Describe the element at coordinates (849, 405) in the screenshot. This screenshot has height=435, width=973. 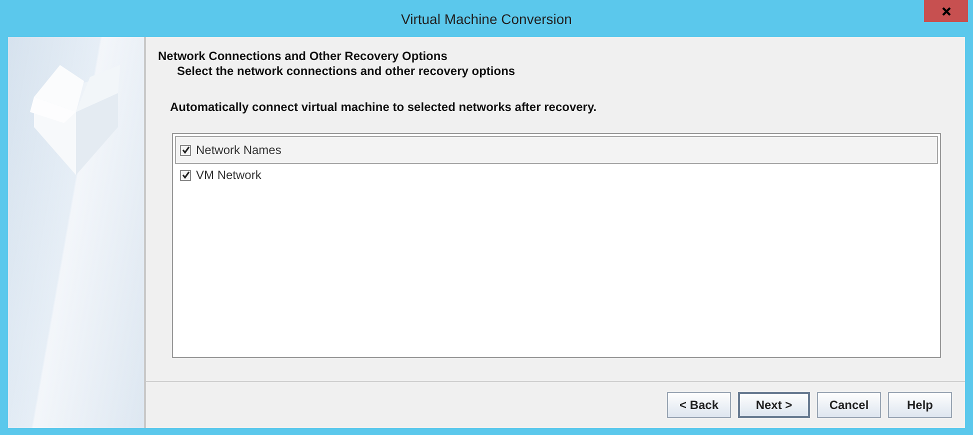
I see `dialog-button: Cancel` at that location.